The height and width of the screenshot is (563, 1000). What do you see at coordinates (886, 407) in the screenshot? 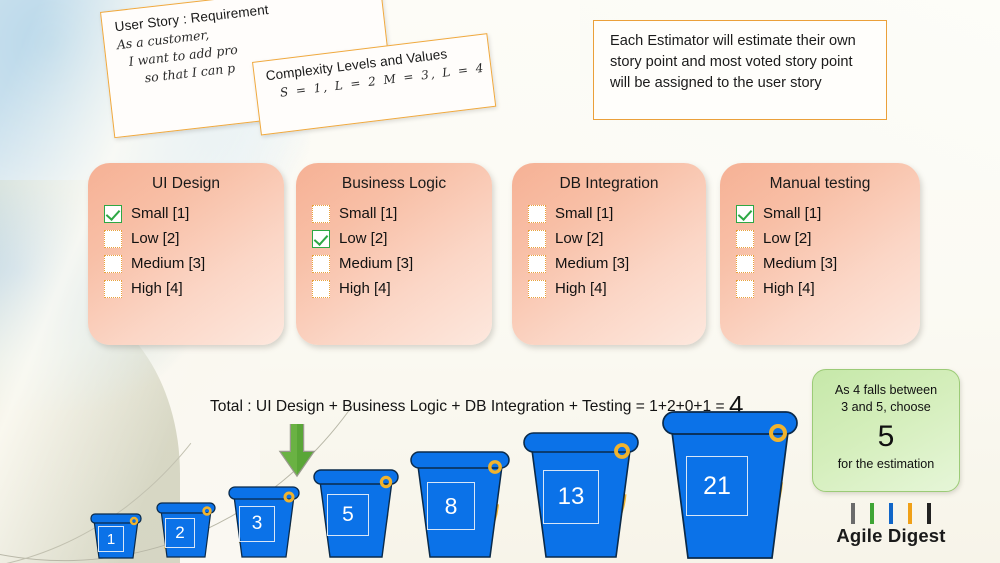
I see `result-line-2: 3 and 5, choose` at bounding box center [886, 407].